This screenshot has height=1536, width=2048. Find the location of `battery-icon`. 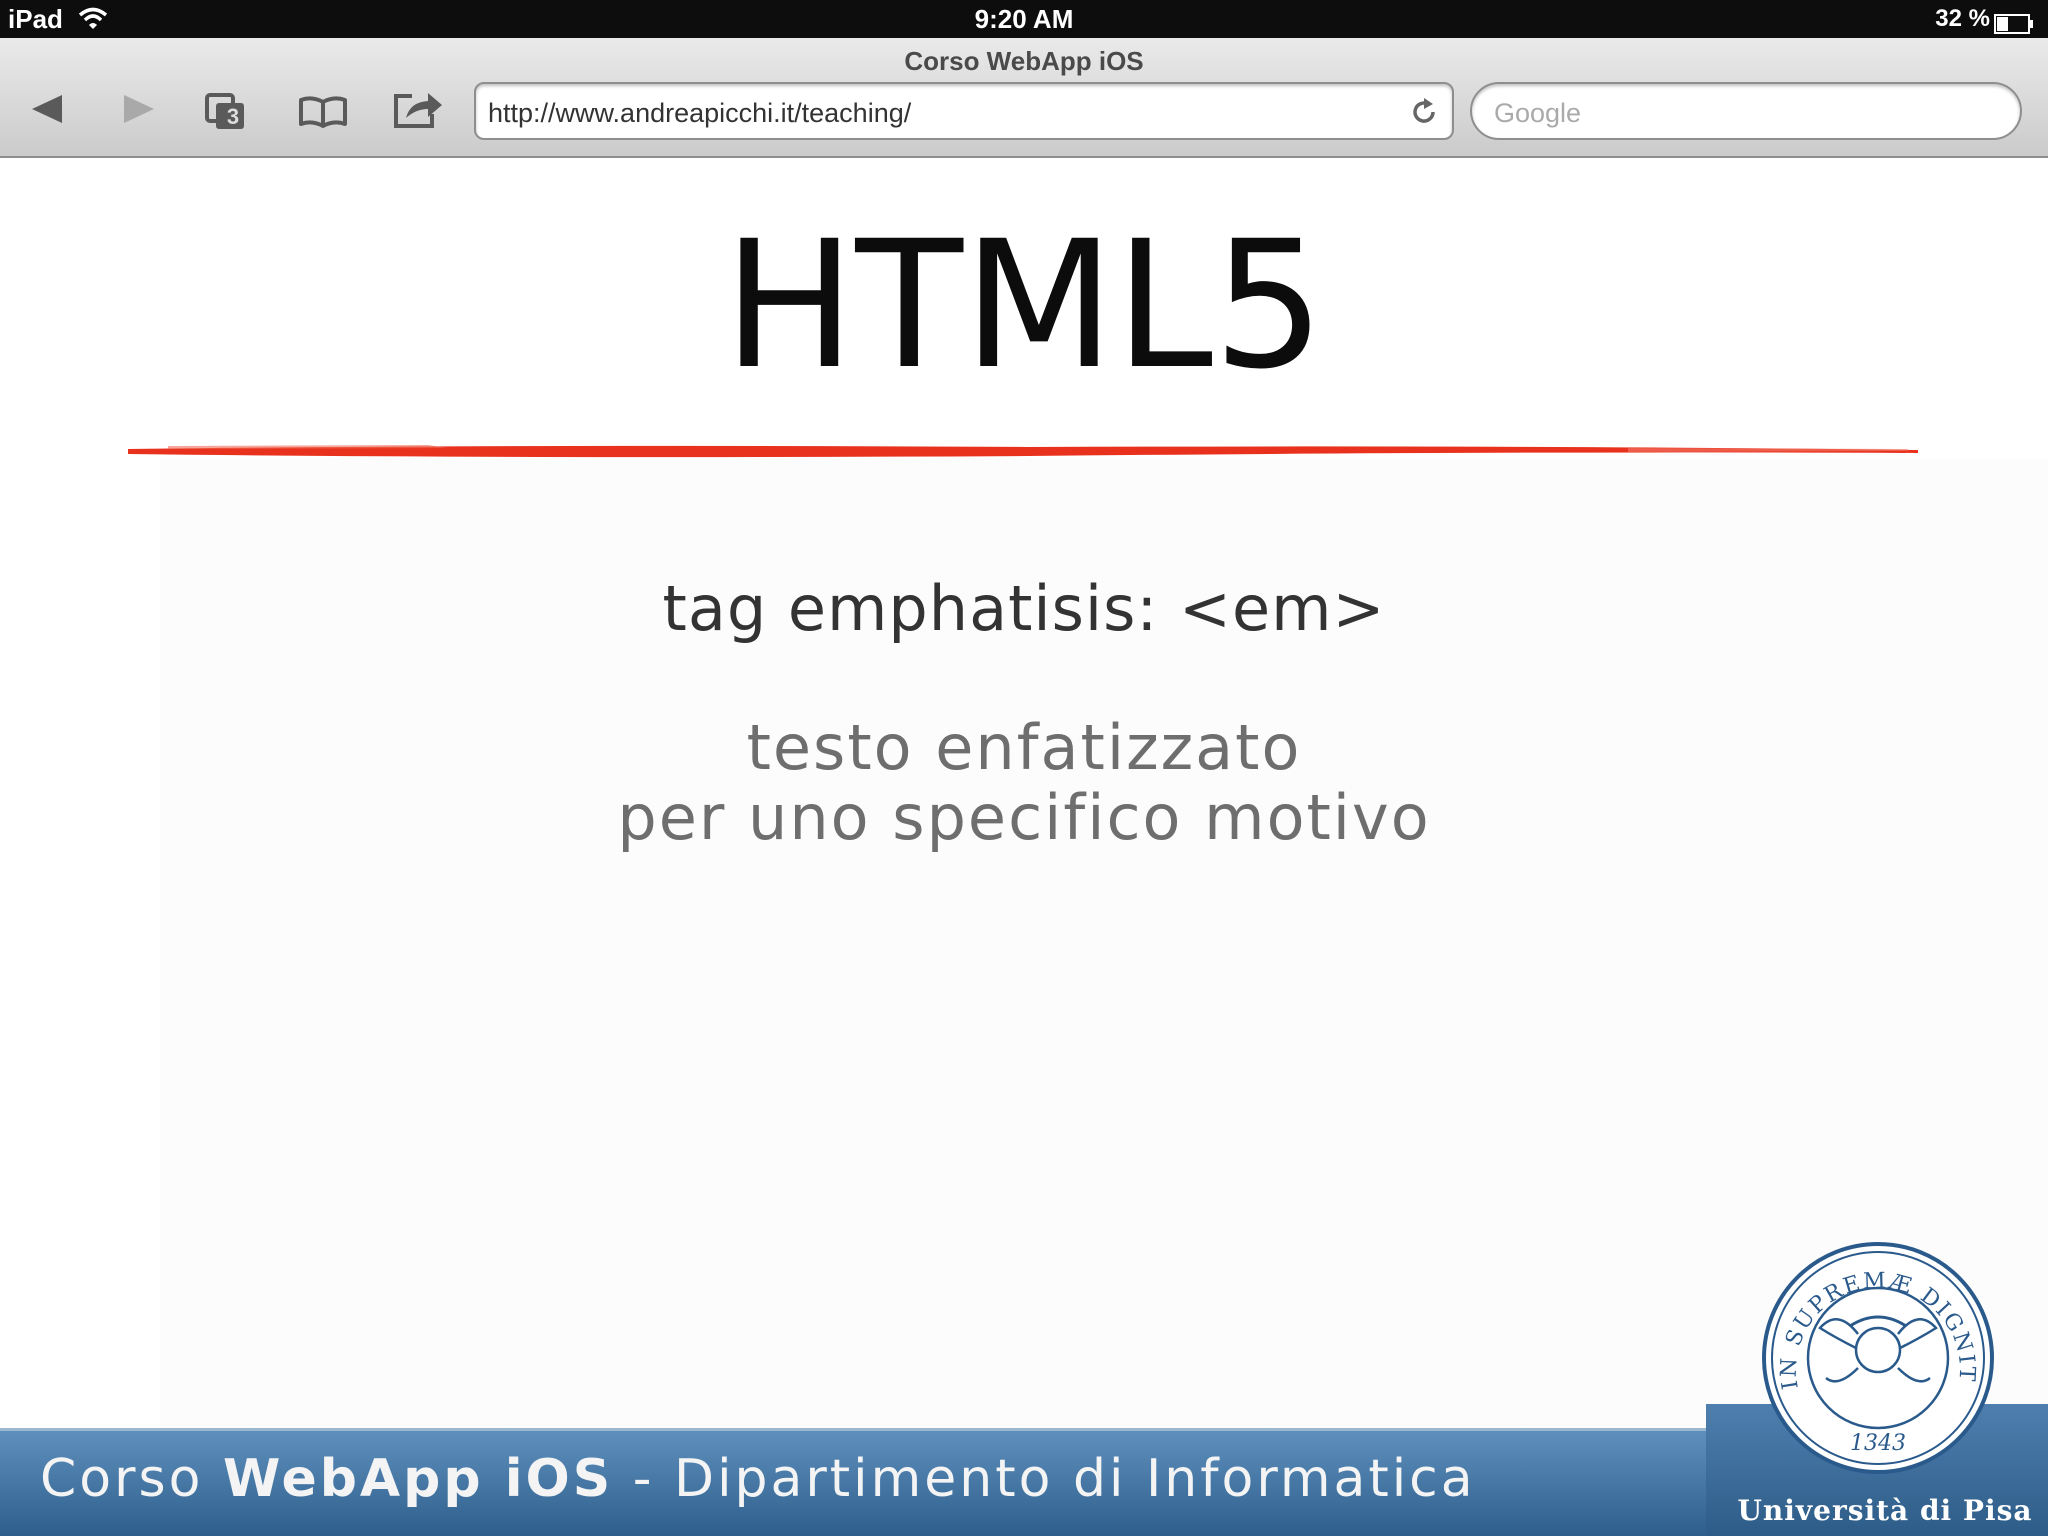

battery-icon is located at coordinates (2014, 25).